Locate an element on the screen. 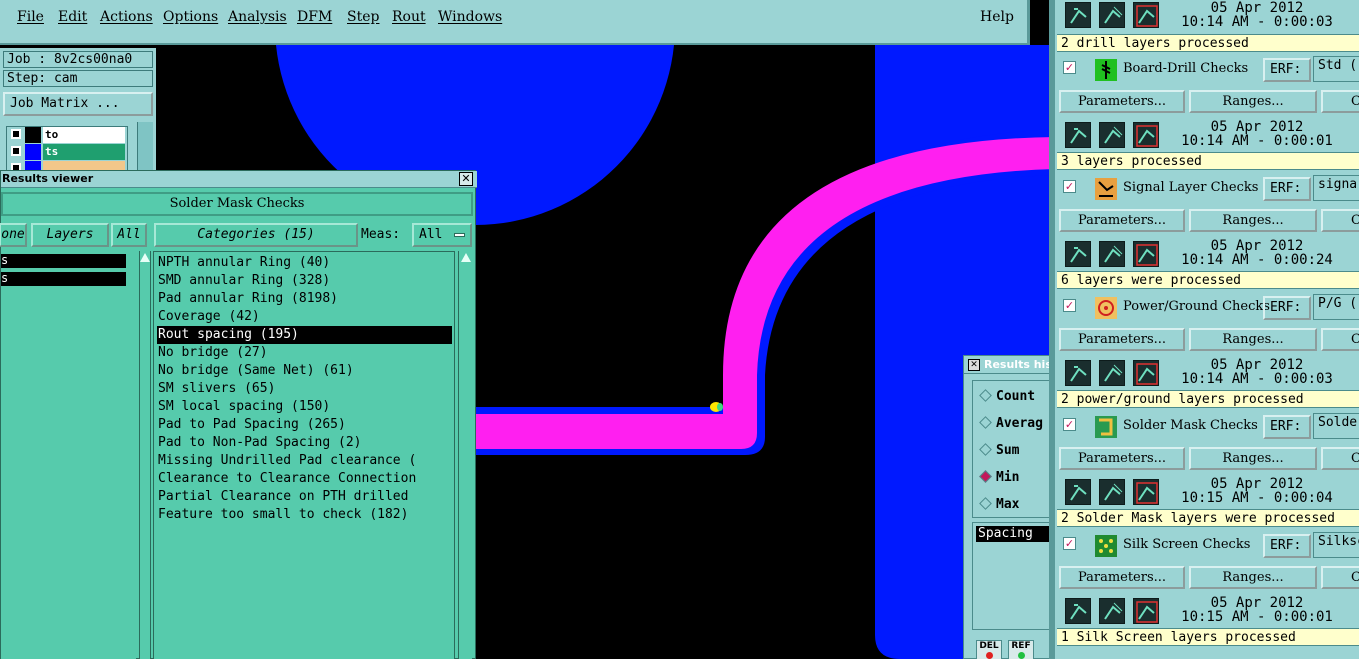  erf-value: Solder is located at coordinates (1336, 426).